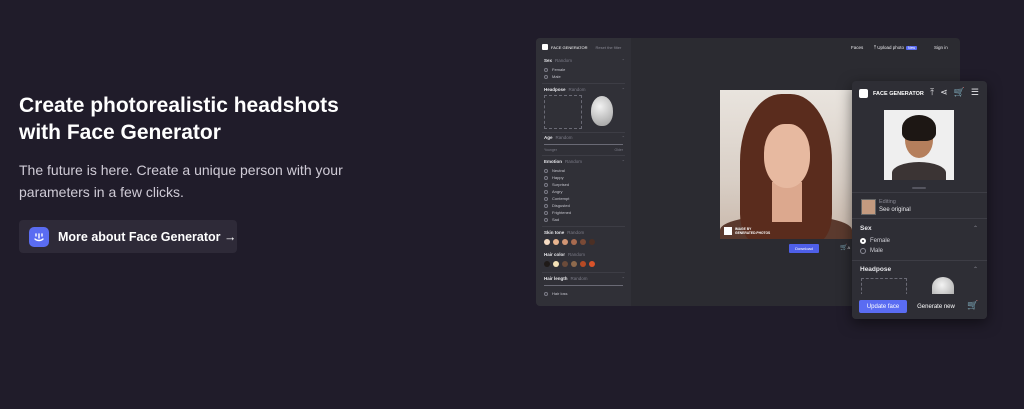 This screenshot has width=1024, height=409. What do you see at coordinates (569, 47) in the screenshot?
I see `brand-name: FACE GENERATOR` at bounding box center [569, 47].